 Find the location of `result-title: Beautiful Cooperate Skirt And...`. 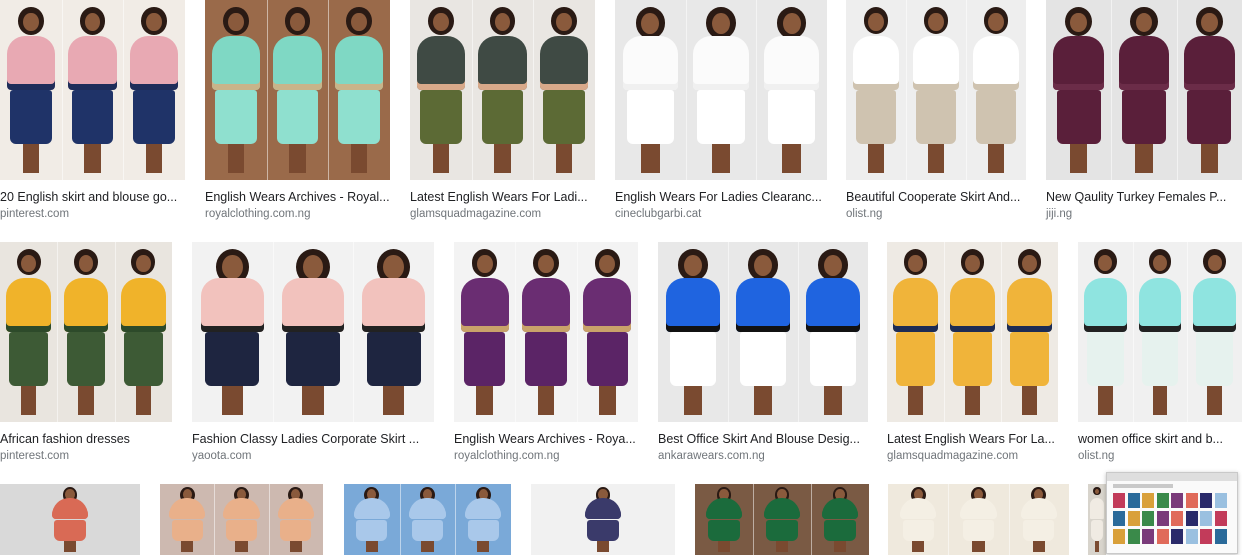

result-title: Beautiful Cooperate Skirt And... is located at coordinates (936, 197).